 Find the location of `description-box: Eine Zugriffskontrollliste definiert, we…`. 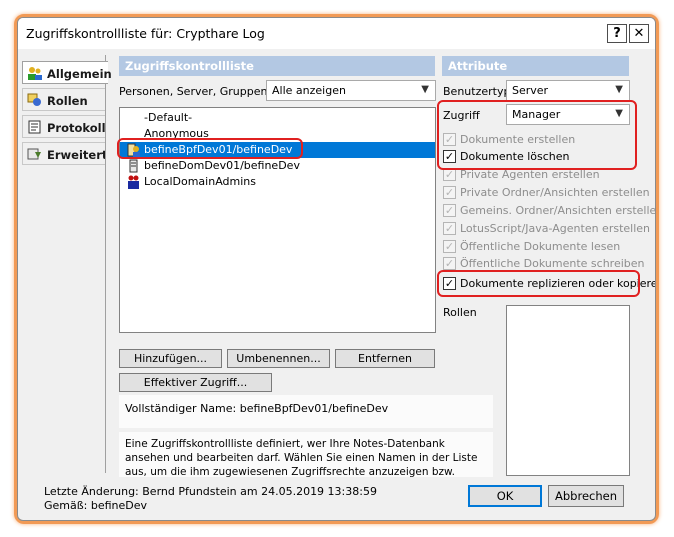

description-box: Eine Zugriffskontrollliste definiert, we… is located at coordinates (306, 454).